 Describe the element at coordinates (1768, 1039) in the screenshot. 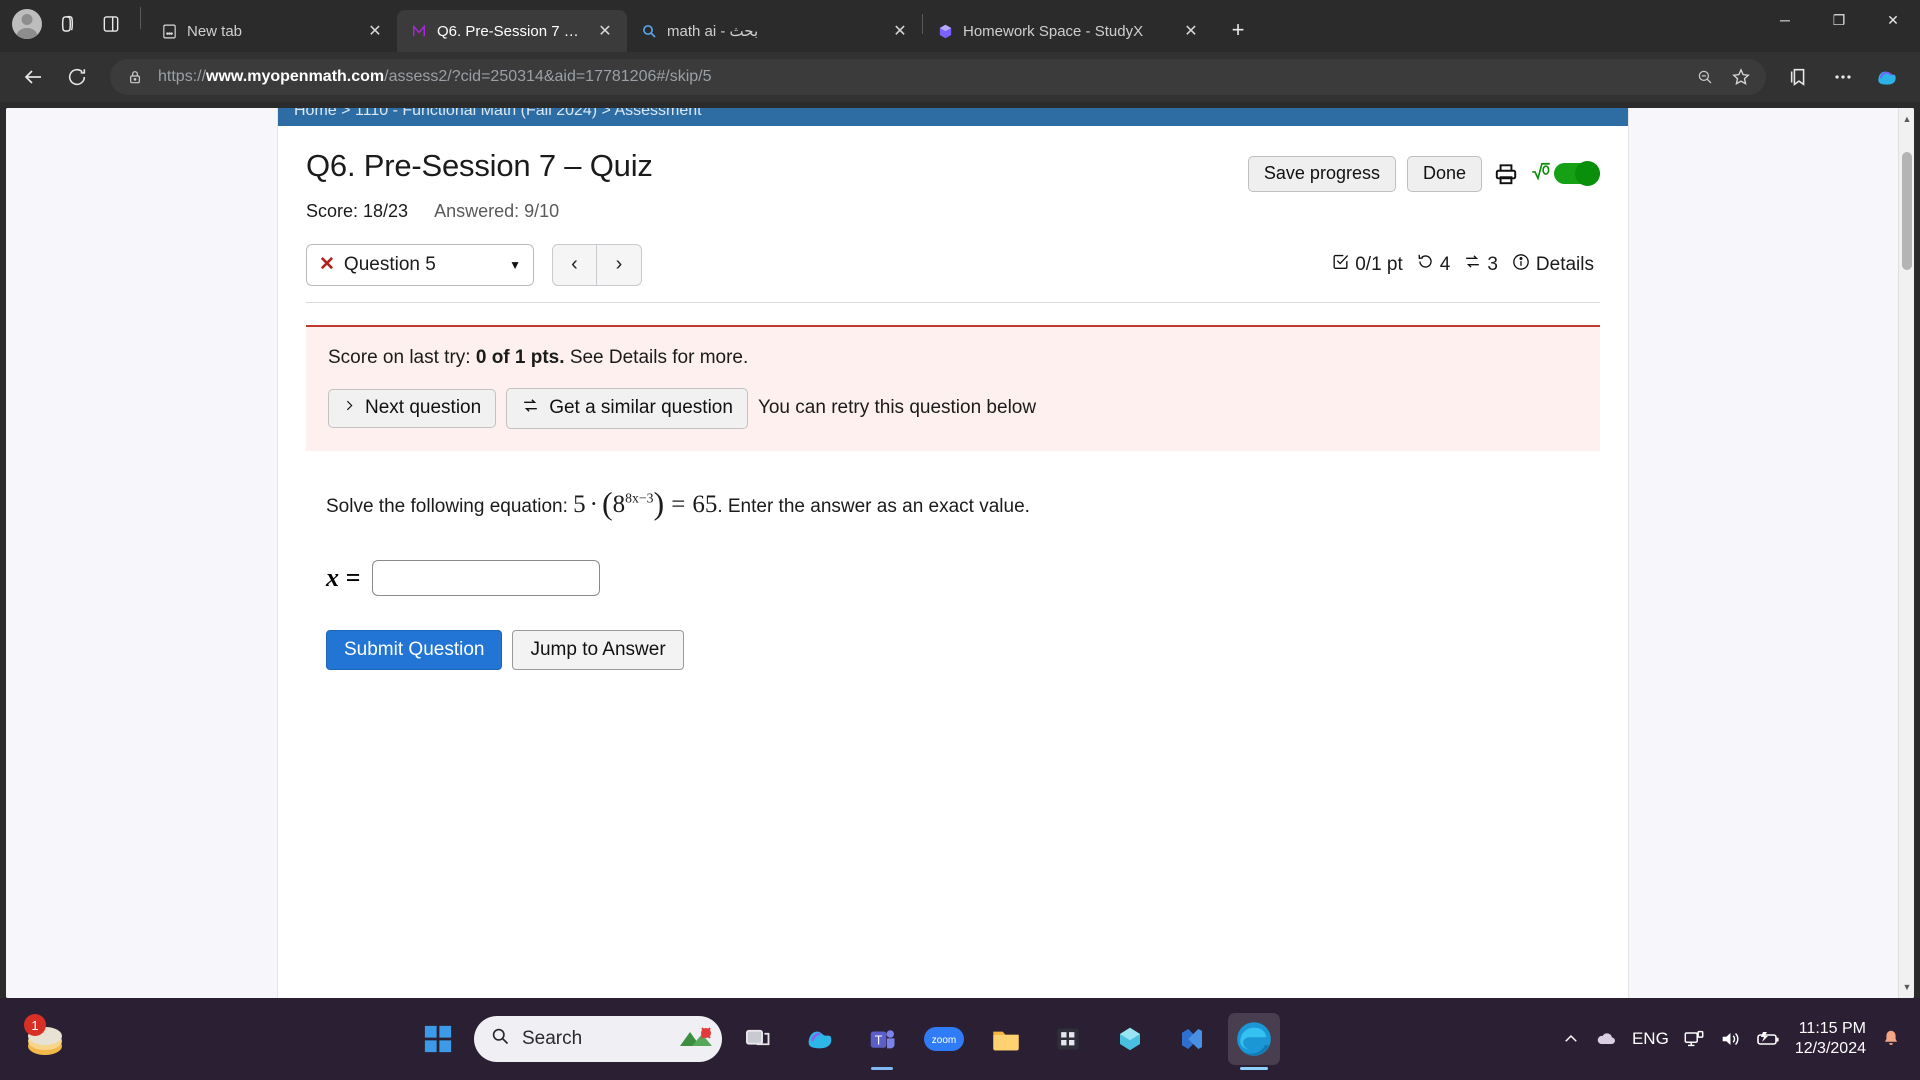

I see `battery-charging-icon` at that location.